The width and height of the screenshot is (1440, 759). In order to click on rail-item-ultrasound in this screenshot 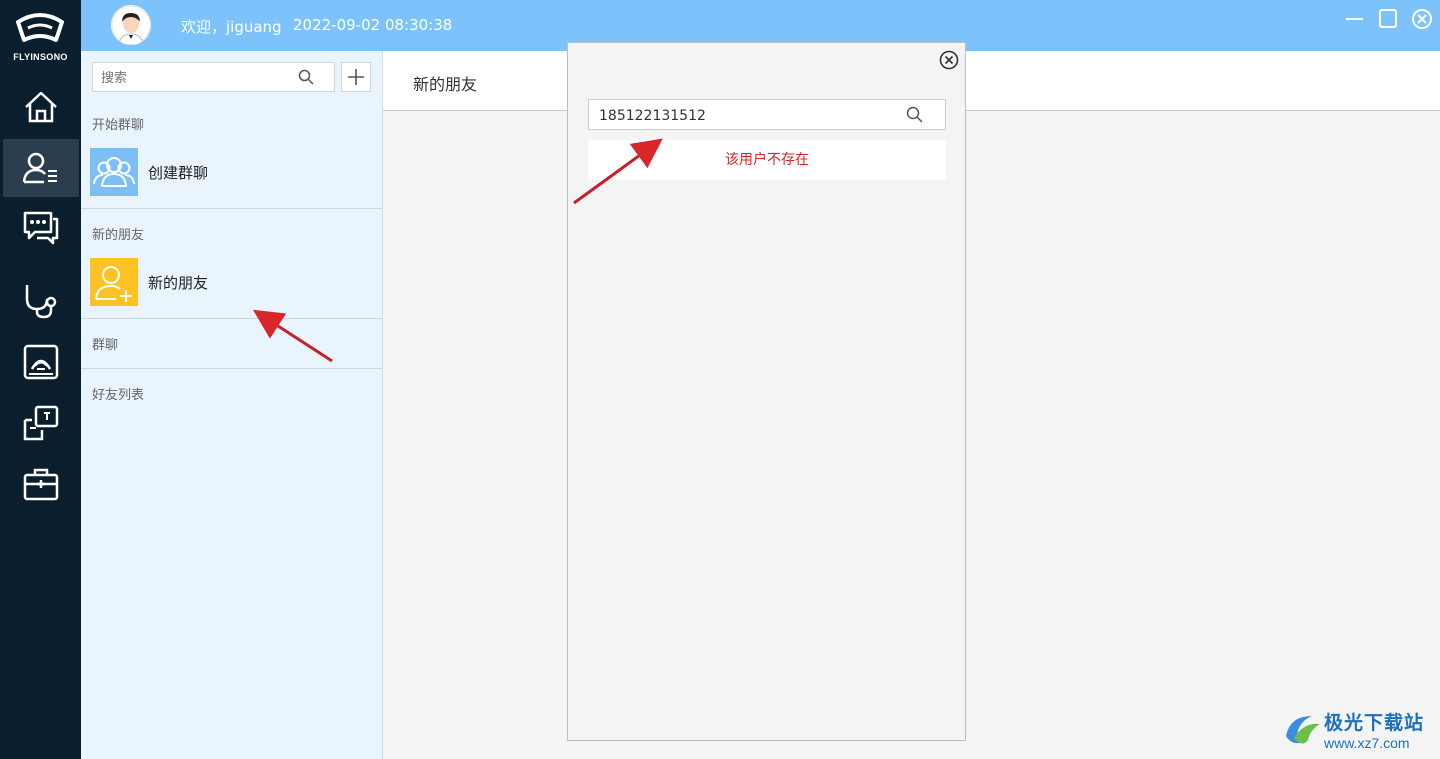, I will do `click(40, 362)`.